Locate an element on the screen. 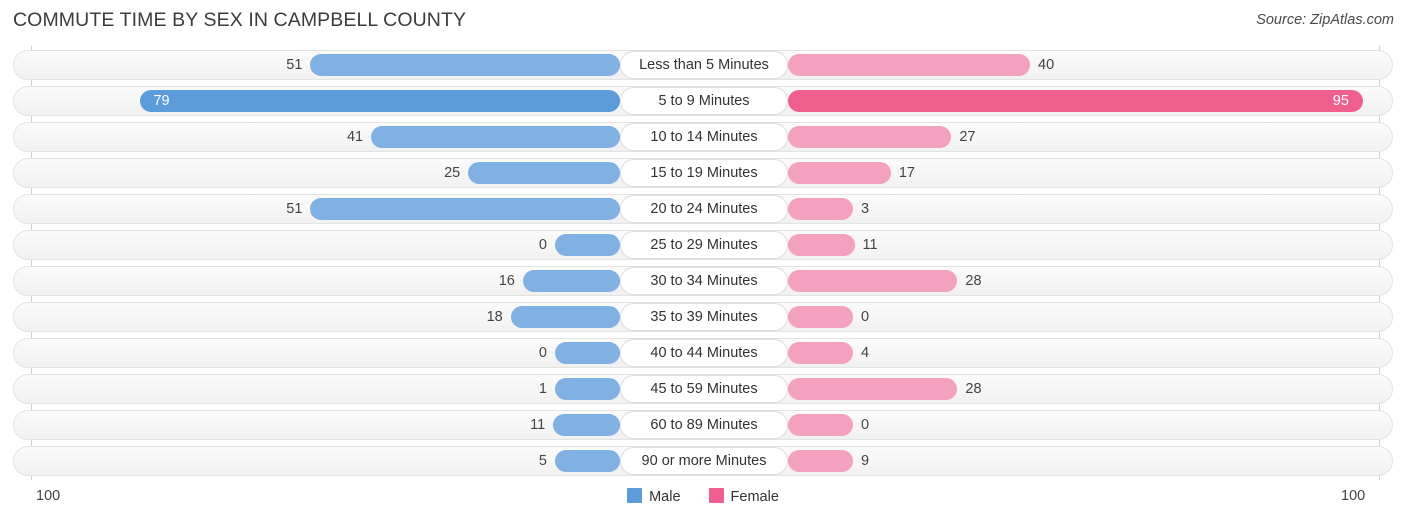 This screenshot has width=1406, height=522. bar-value-female: 95 is located at coordinates (1340, 101).